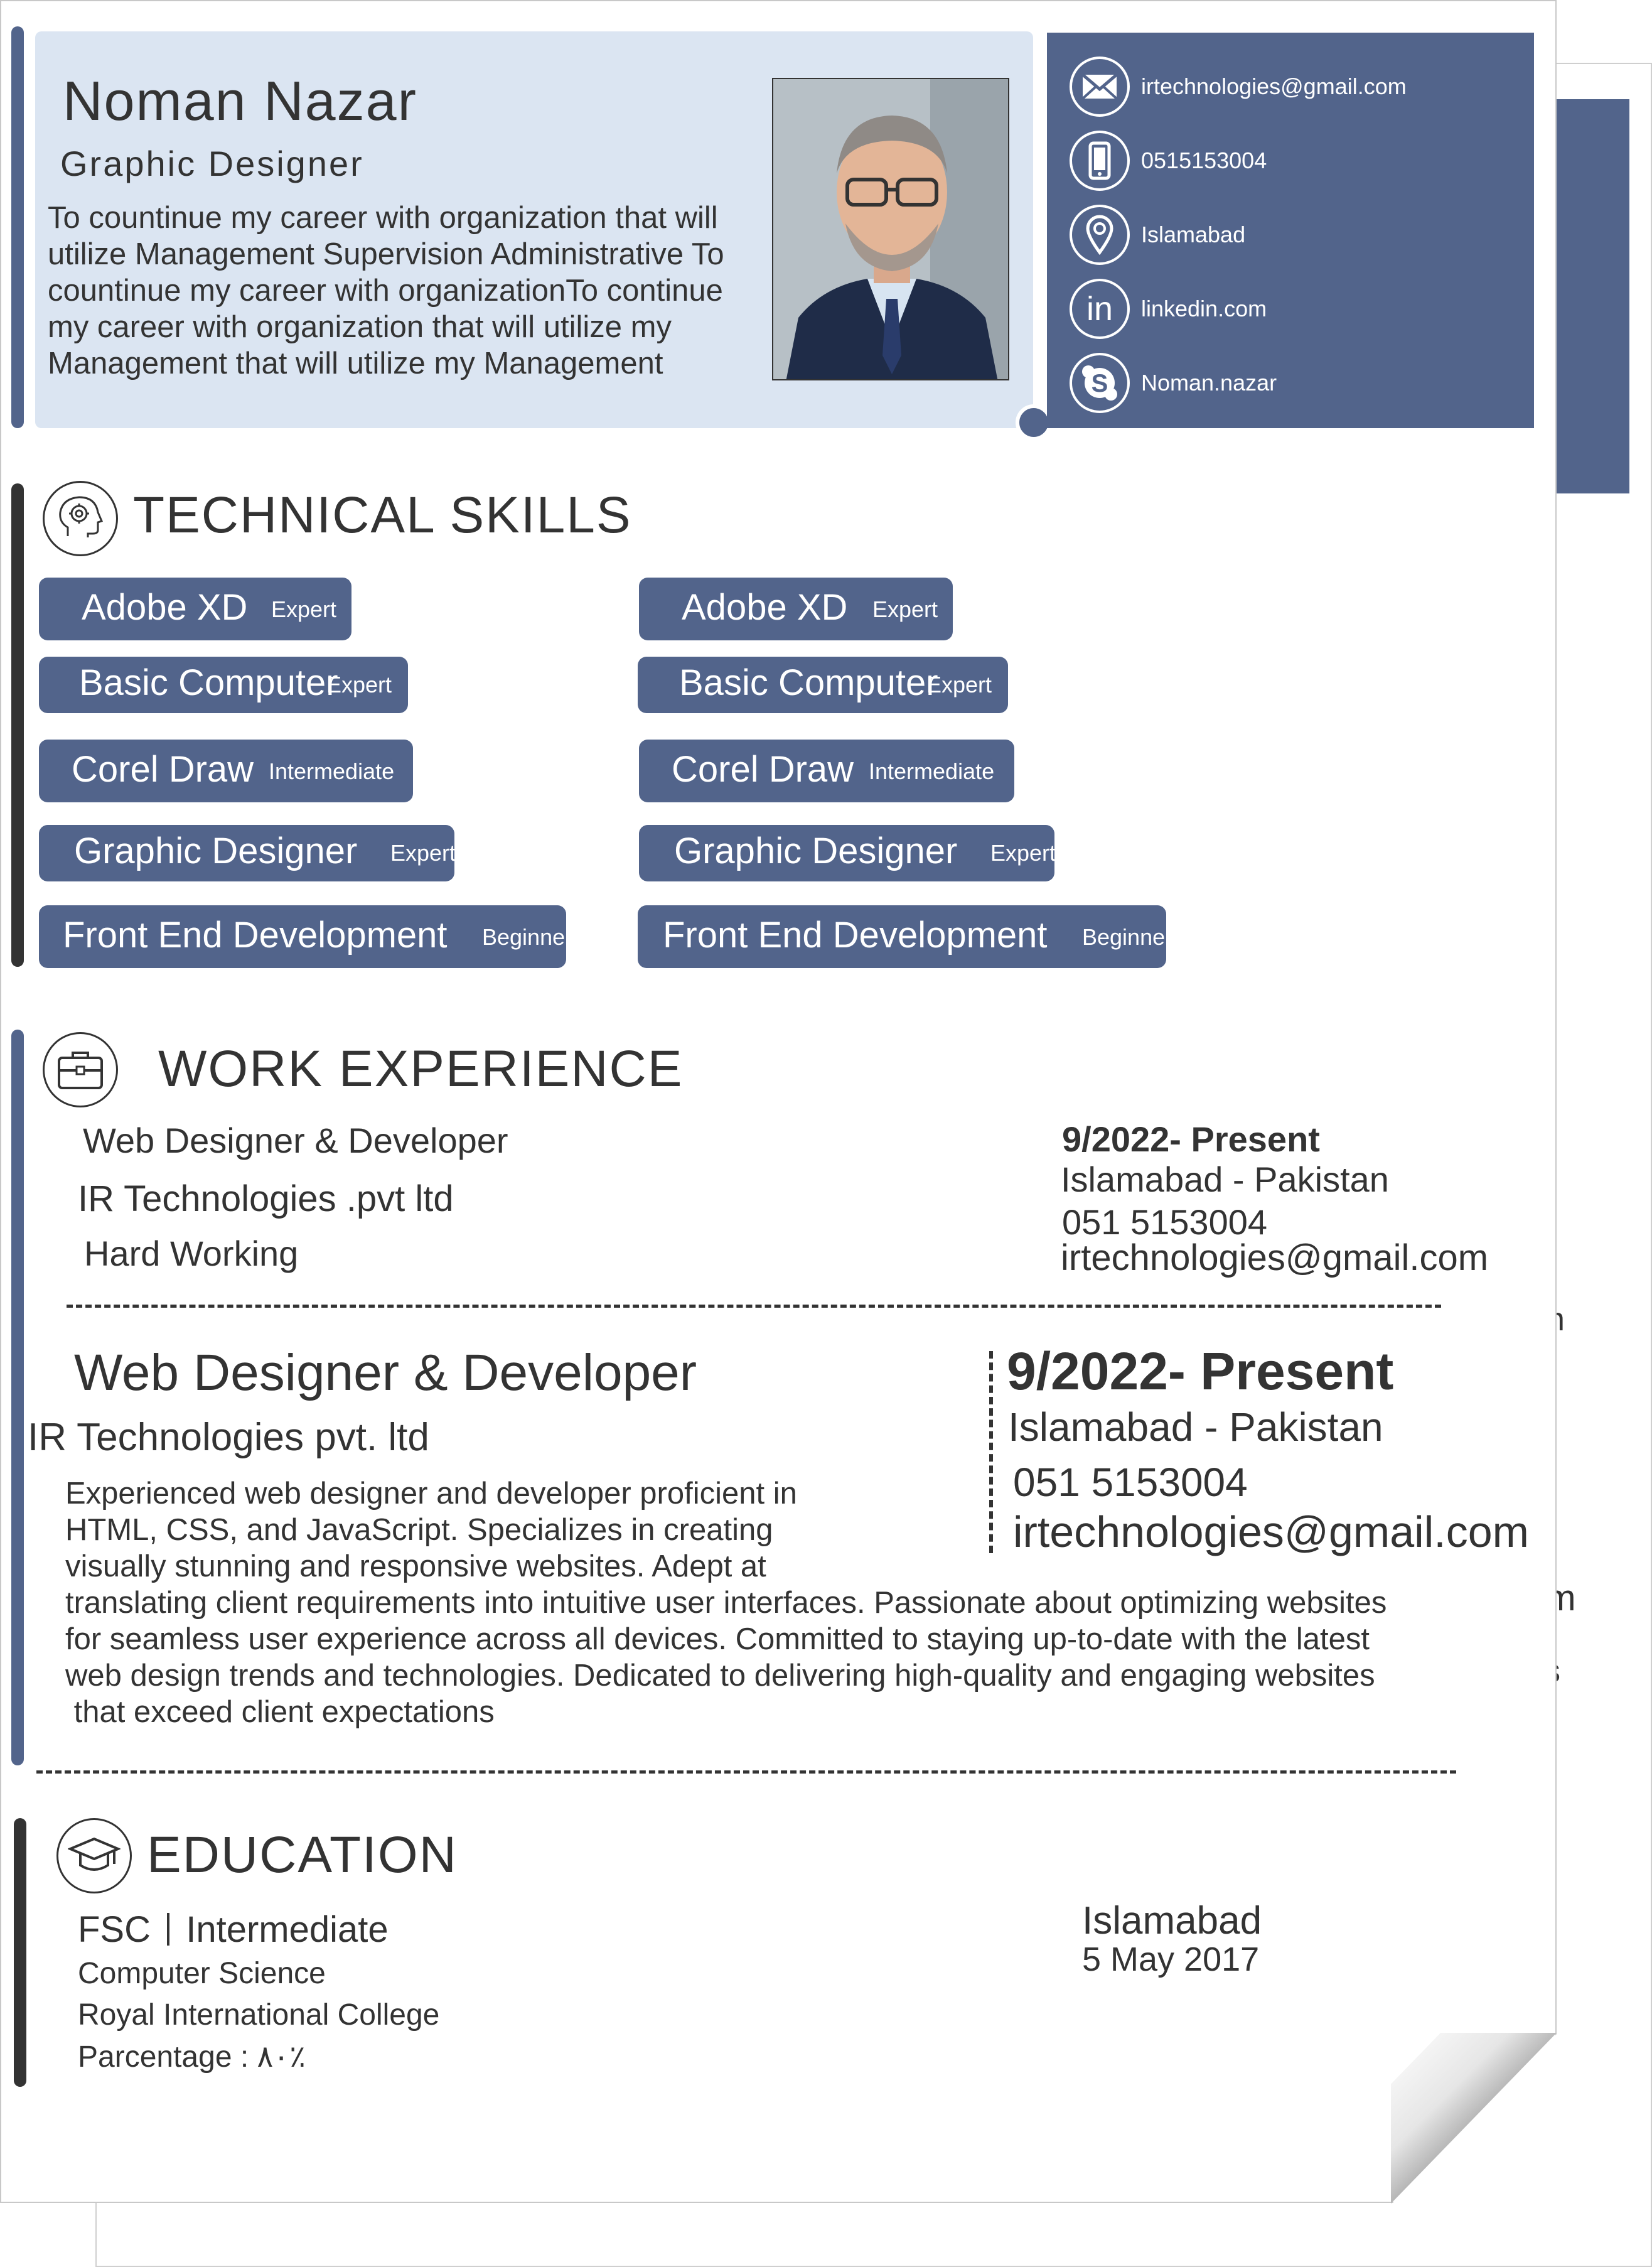 This screenshot has height=2267, width=1652. Describe the element at coordinates (202, 1973) in the screenshot. I see `education-field: Computer Science` at that location.